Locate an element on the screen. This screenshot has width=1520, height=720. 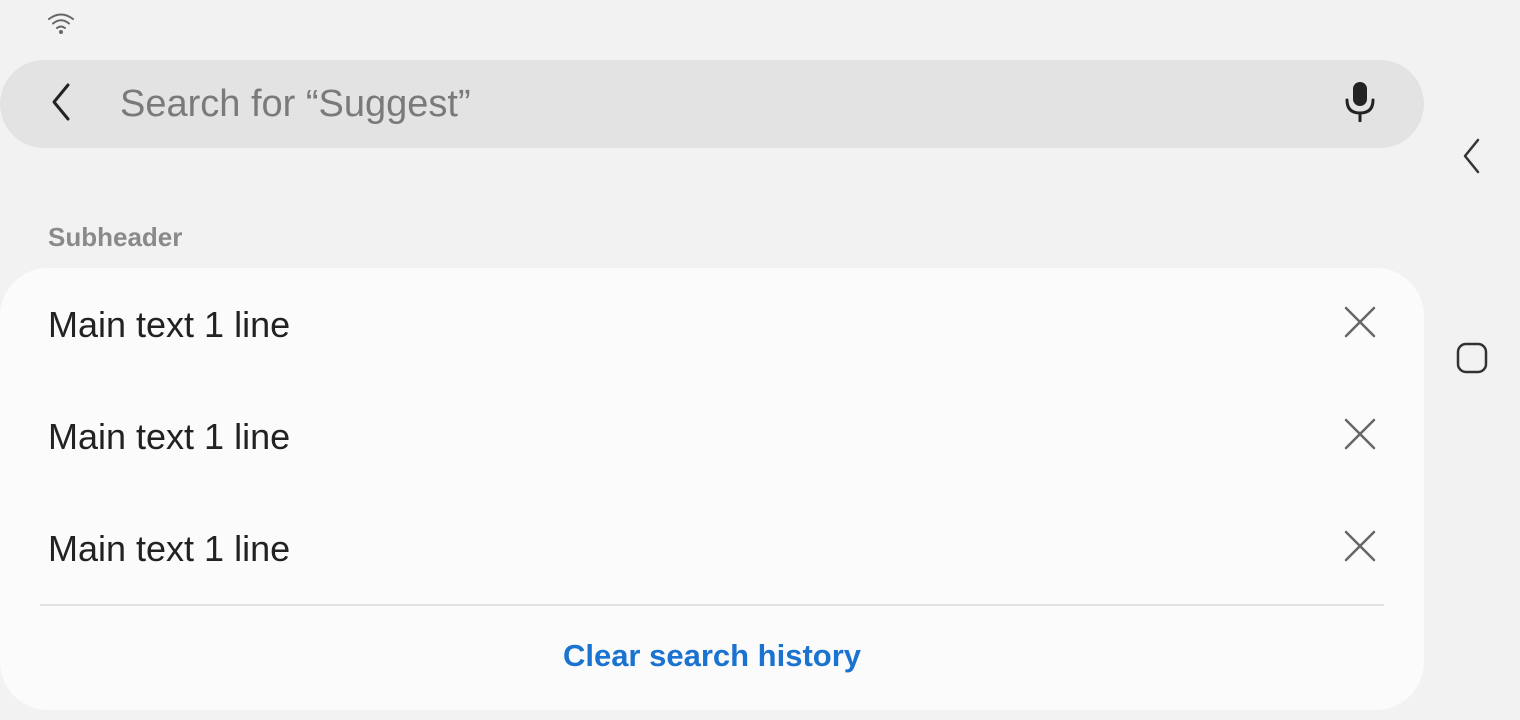
subheader: Subheader is located at coordinates (115, 237).